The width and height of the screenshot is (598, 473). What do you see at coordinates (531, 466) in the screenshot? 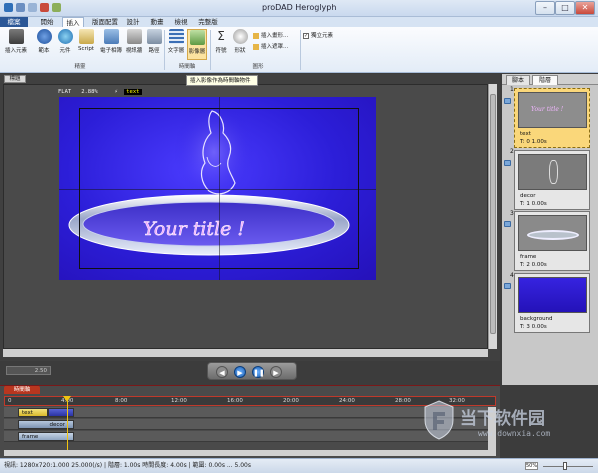
I see `status-zoom: 50%` at bounding box center [531, 466].